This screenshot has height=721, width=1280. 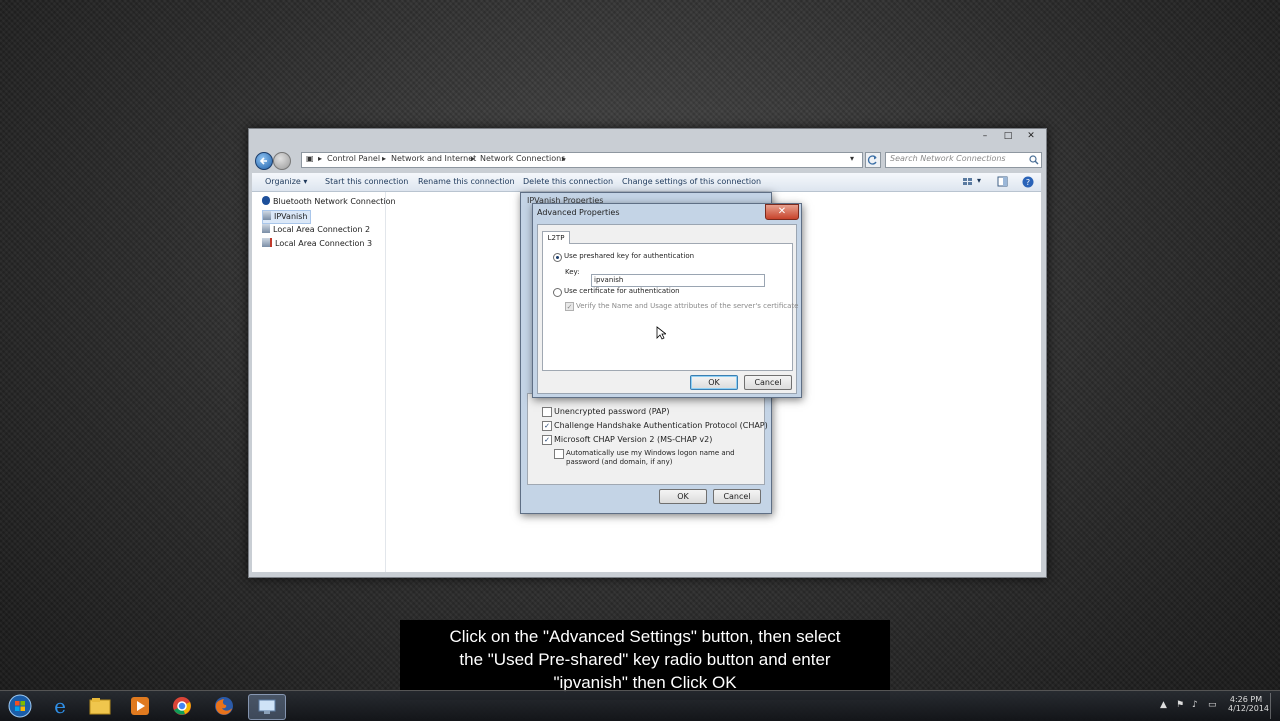 I want to click on clock-date: 4/12/2014, so click(x=1249, y=708).